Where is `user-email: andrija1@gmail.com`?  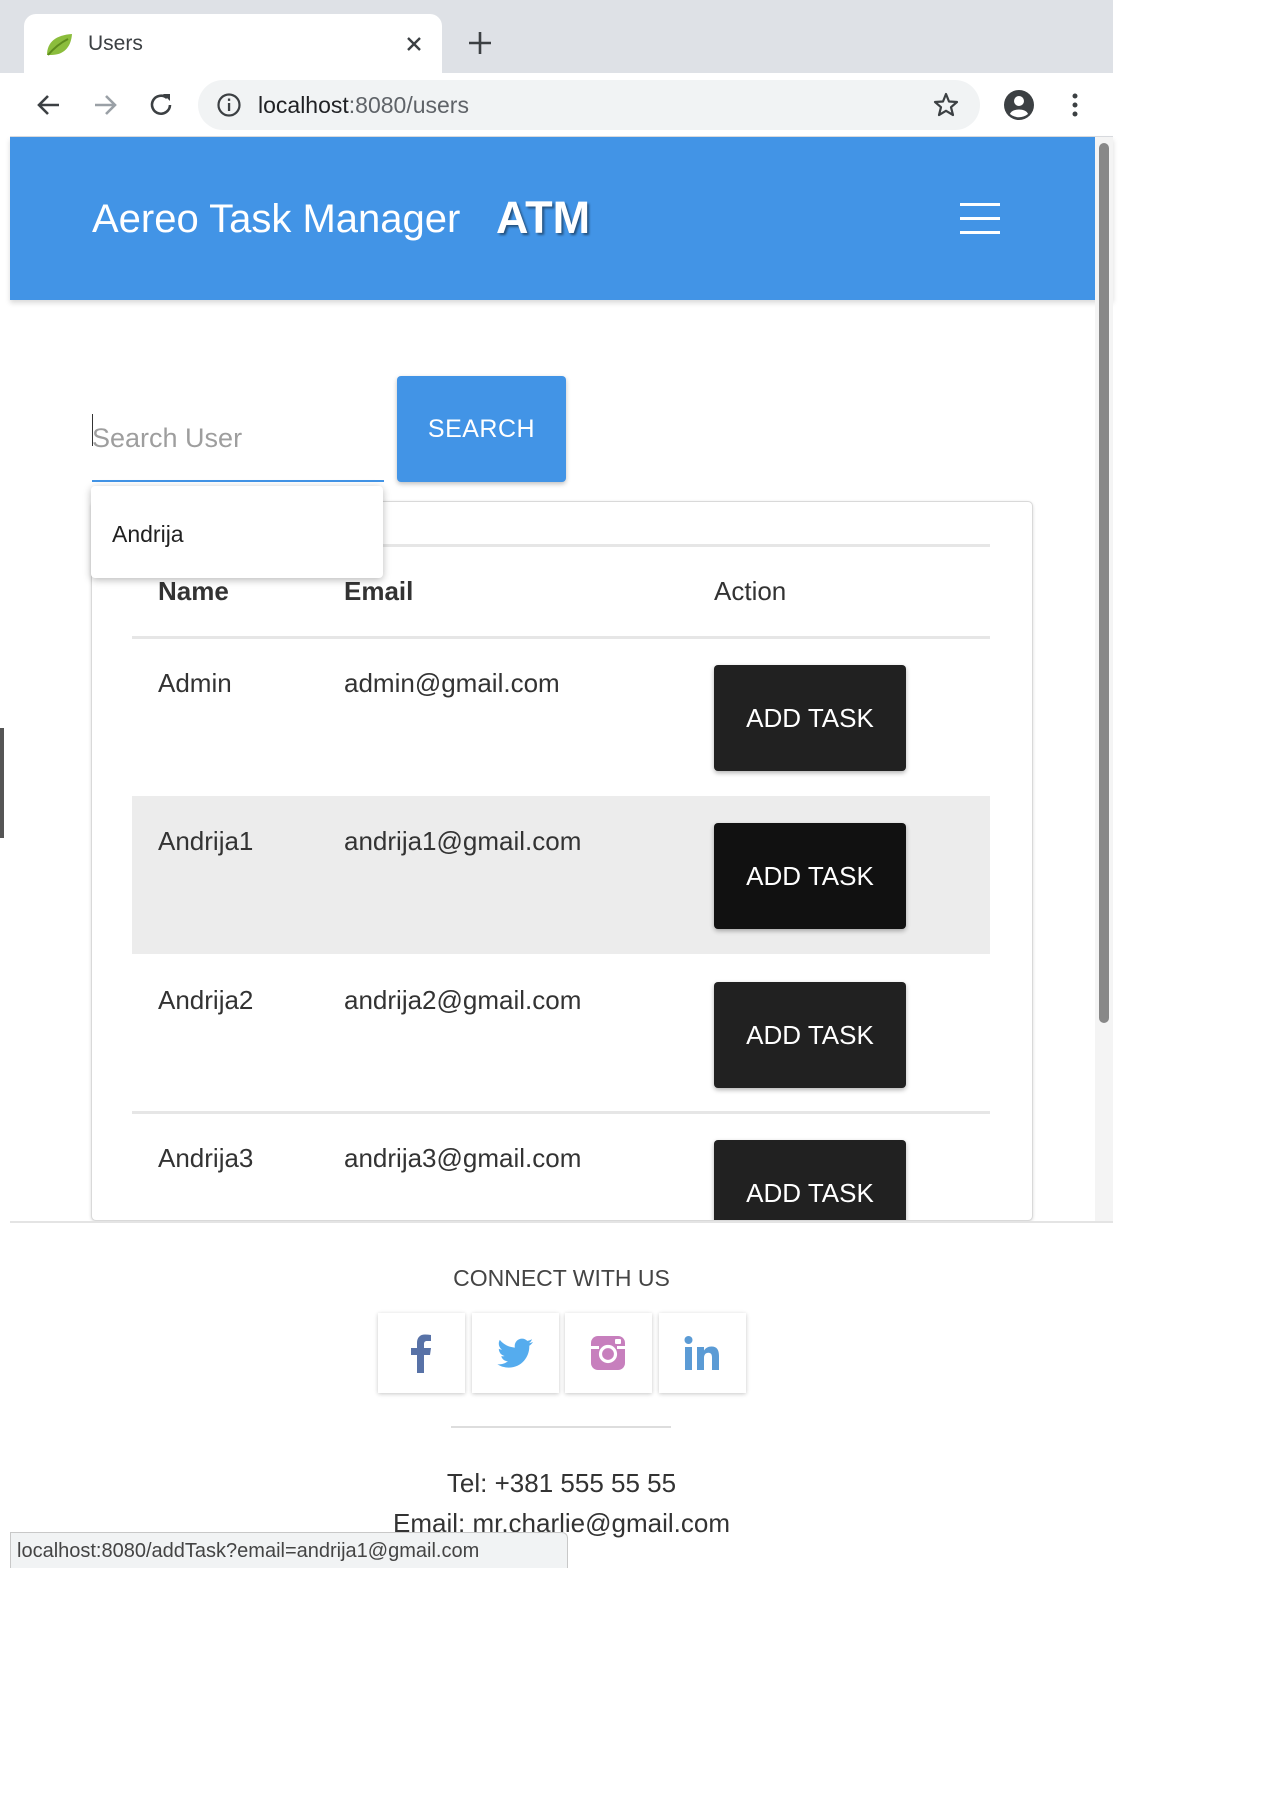
user-email: andrija1@gmail.com is located at coordinates (463, 841).